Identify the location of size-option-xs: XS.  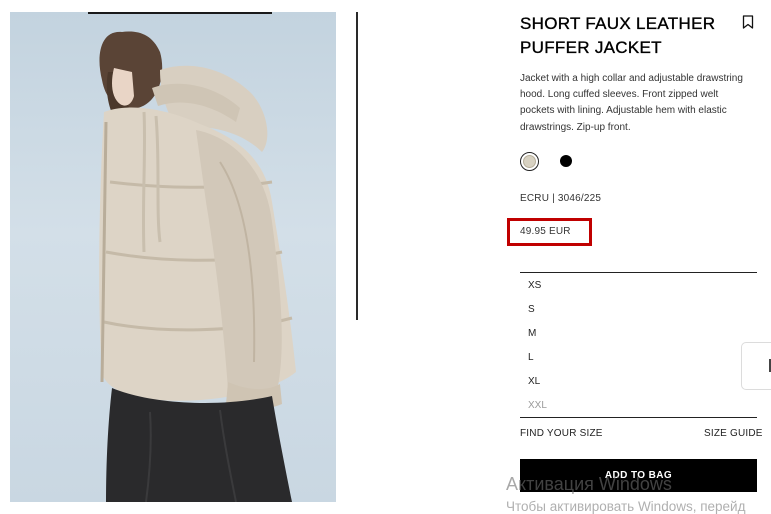
(638, 286).